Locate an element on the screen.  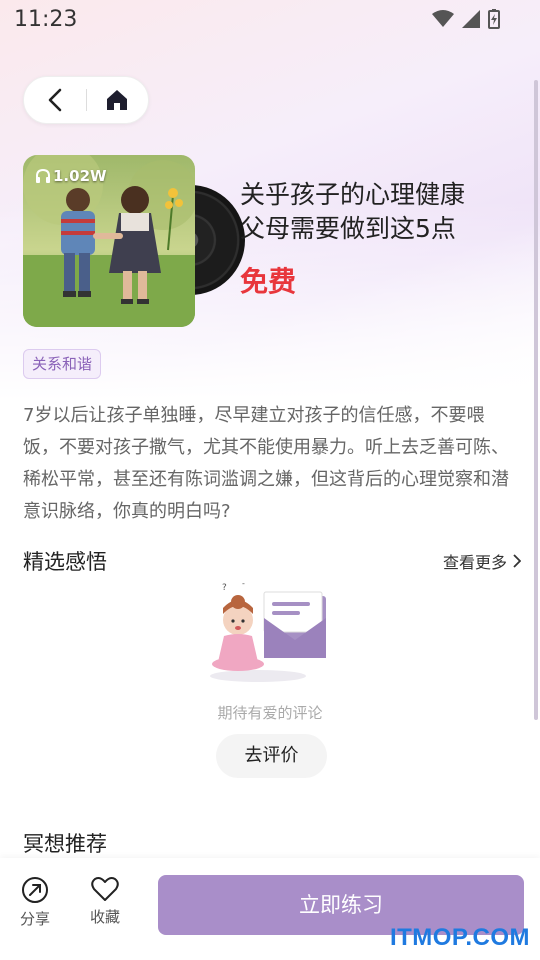
battery-icon is located at coordinates (494, 19).